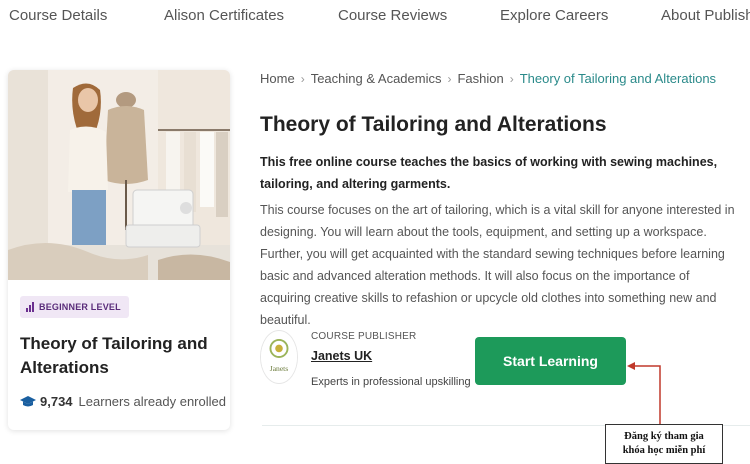 This screenshot has height=464, width=750. What do you see at coordinates (376, 78) in the screenshot?
I see `breadcrumb-teaching-academics: Teaching & Academics` at bounding box center [376, 78].